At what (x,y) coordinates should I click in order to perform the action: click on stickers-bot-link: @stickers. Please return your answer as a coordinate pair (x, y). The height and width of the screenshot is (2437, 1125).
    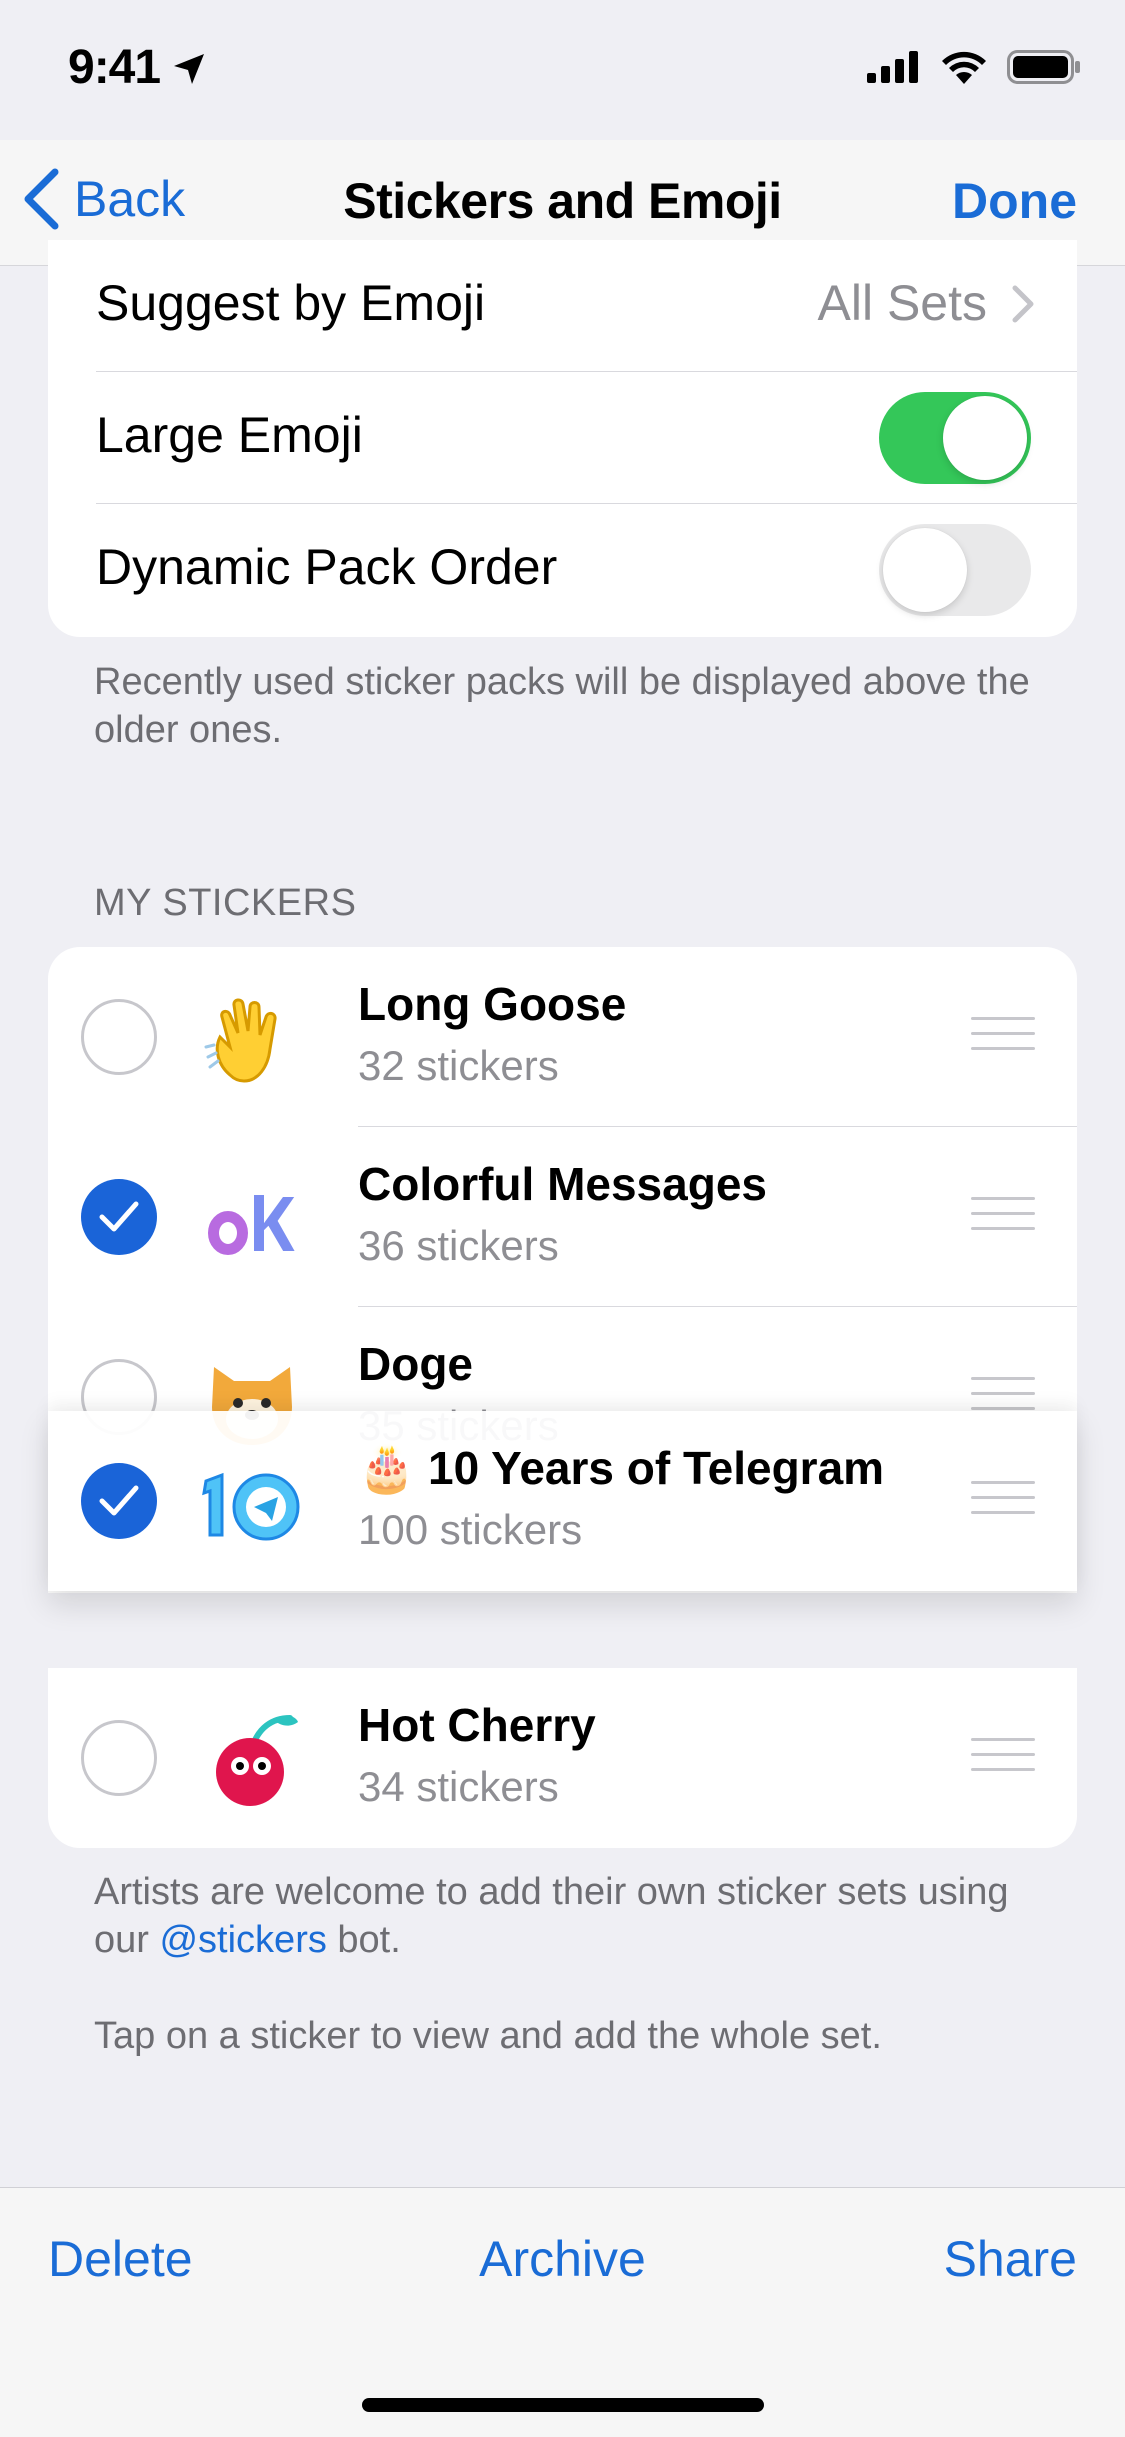
    Looking at the image, I should click on (242, 1940).